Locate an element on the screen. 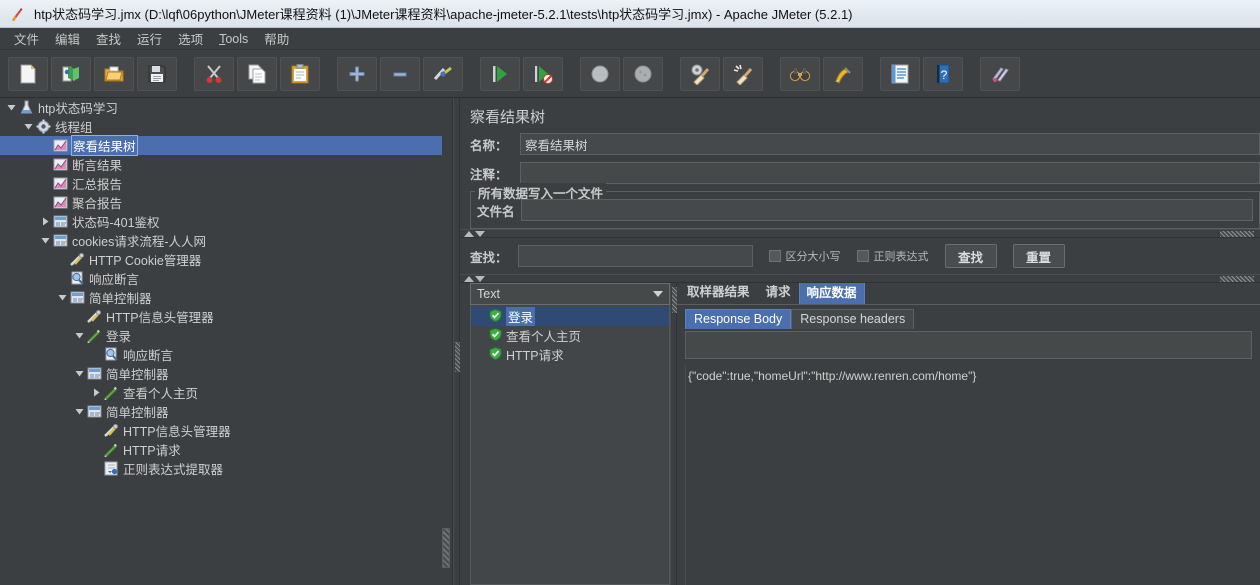 This screenshot has height=585, width=1260. templates-icon is located at coordinates (71, 74).